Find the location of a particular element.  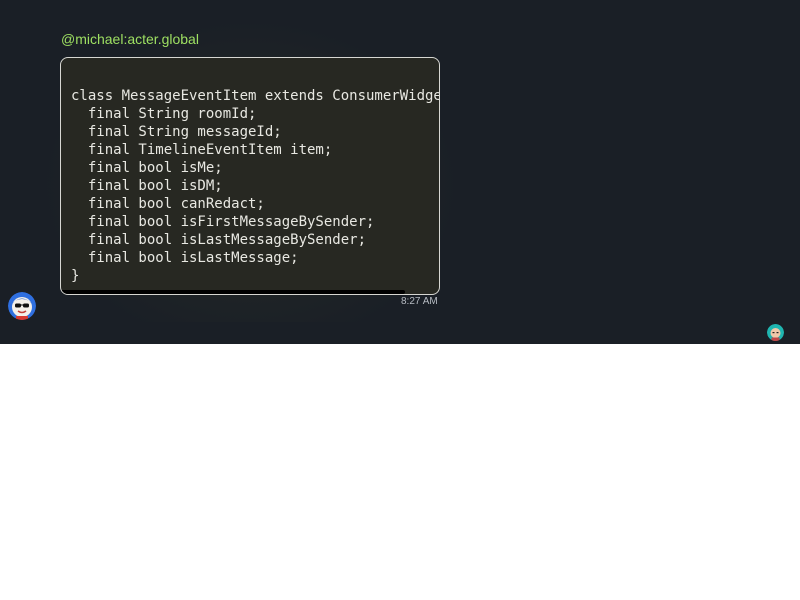

code-line: final bool isMe; is located at coordinates (147, 168).